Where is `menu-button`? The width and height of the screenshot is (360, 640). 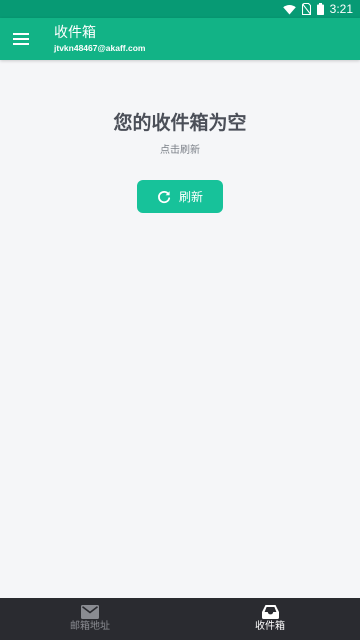 menu-button is located at coordinates (21, 39).